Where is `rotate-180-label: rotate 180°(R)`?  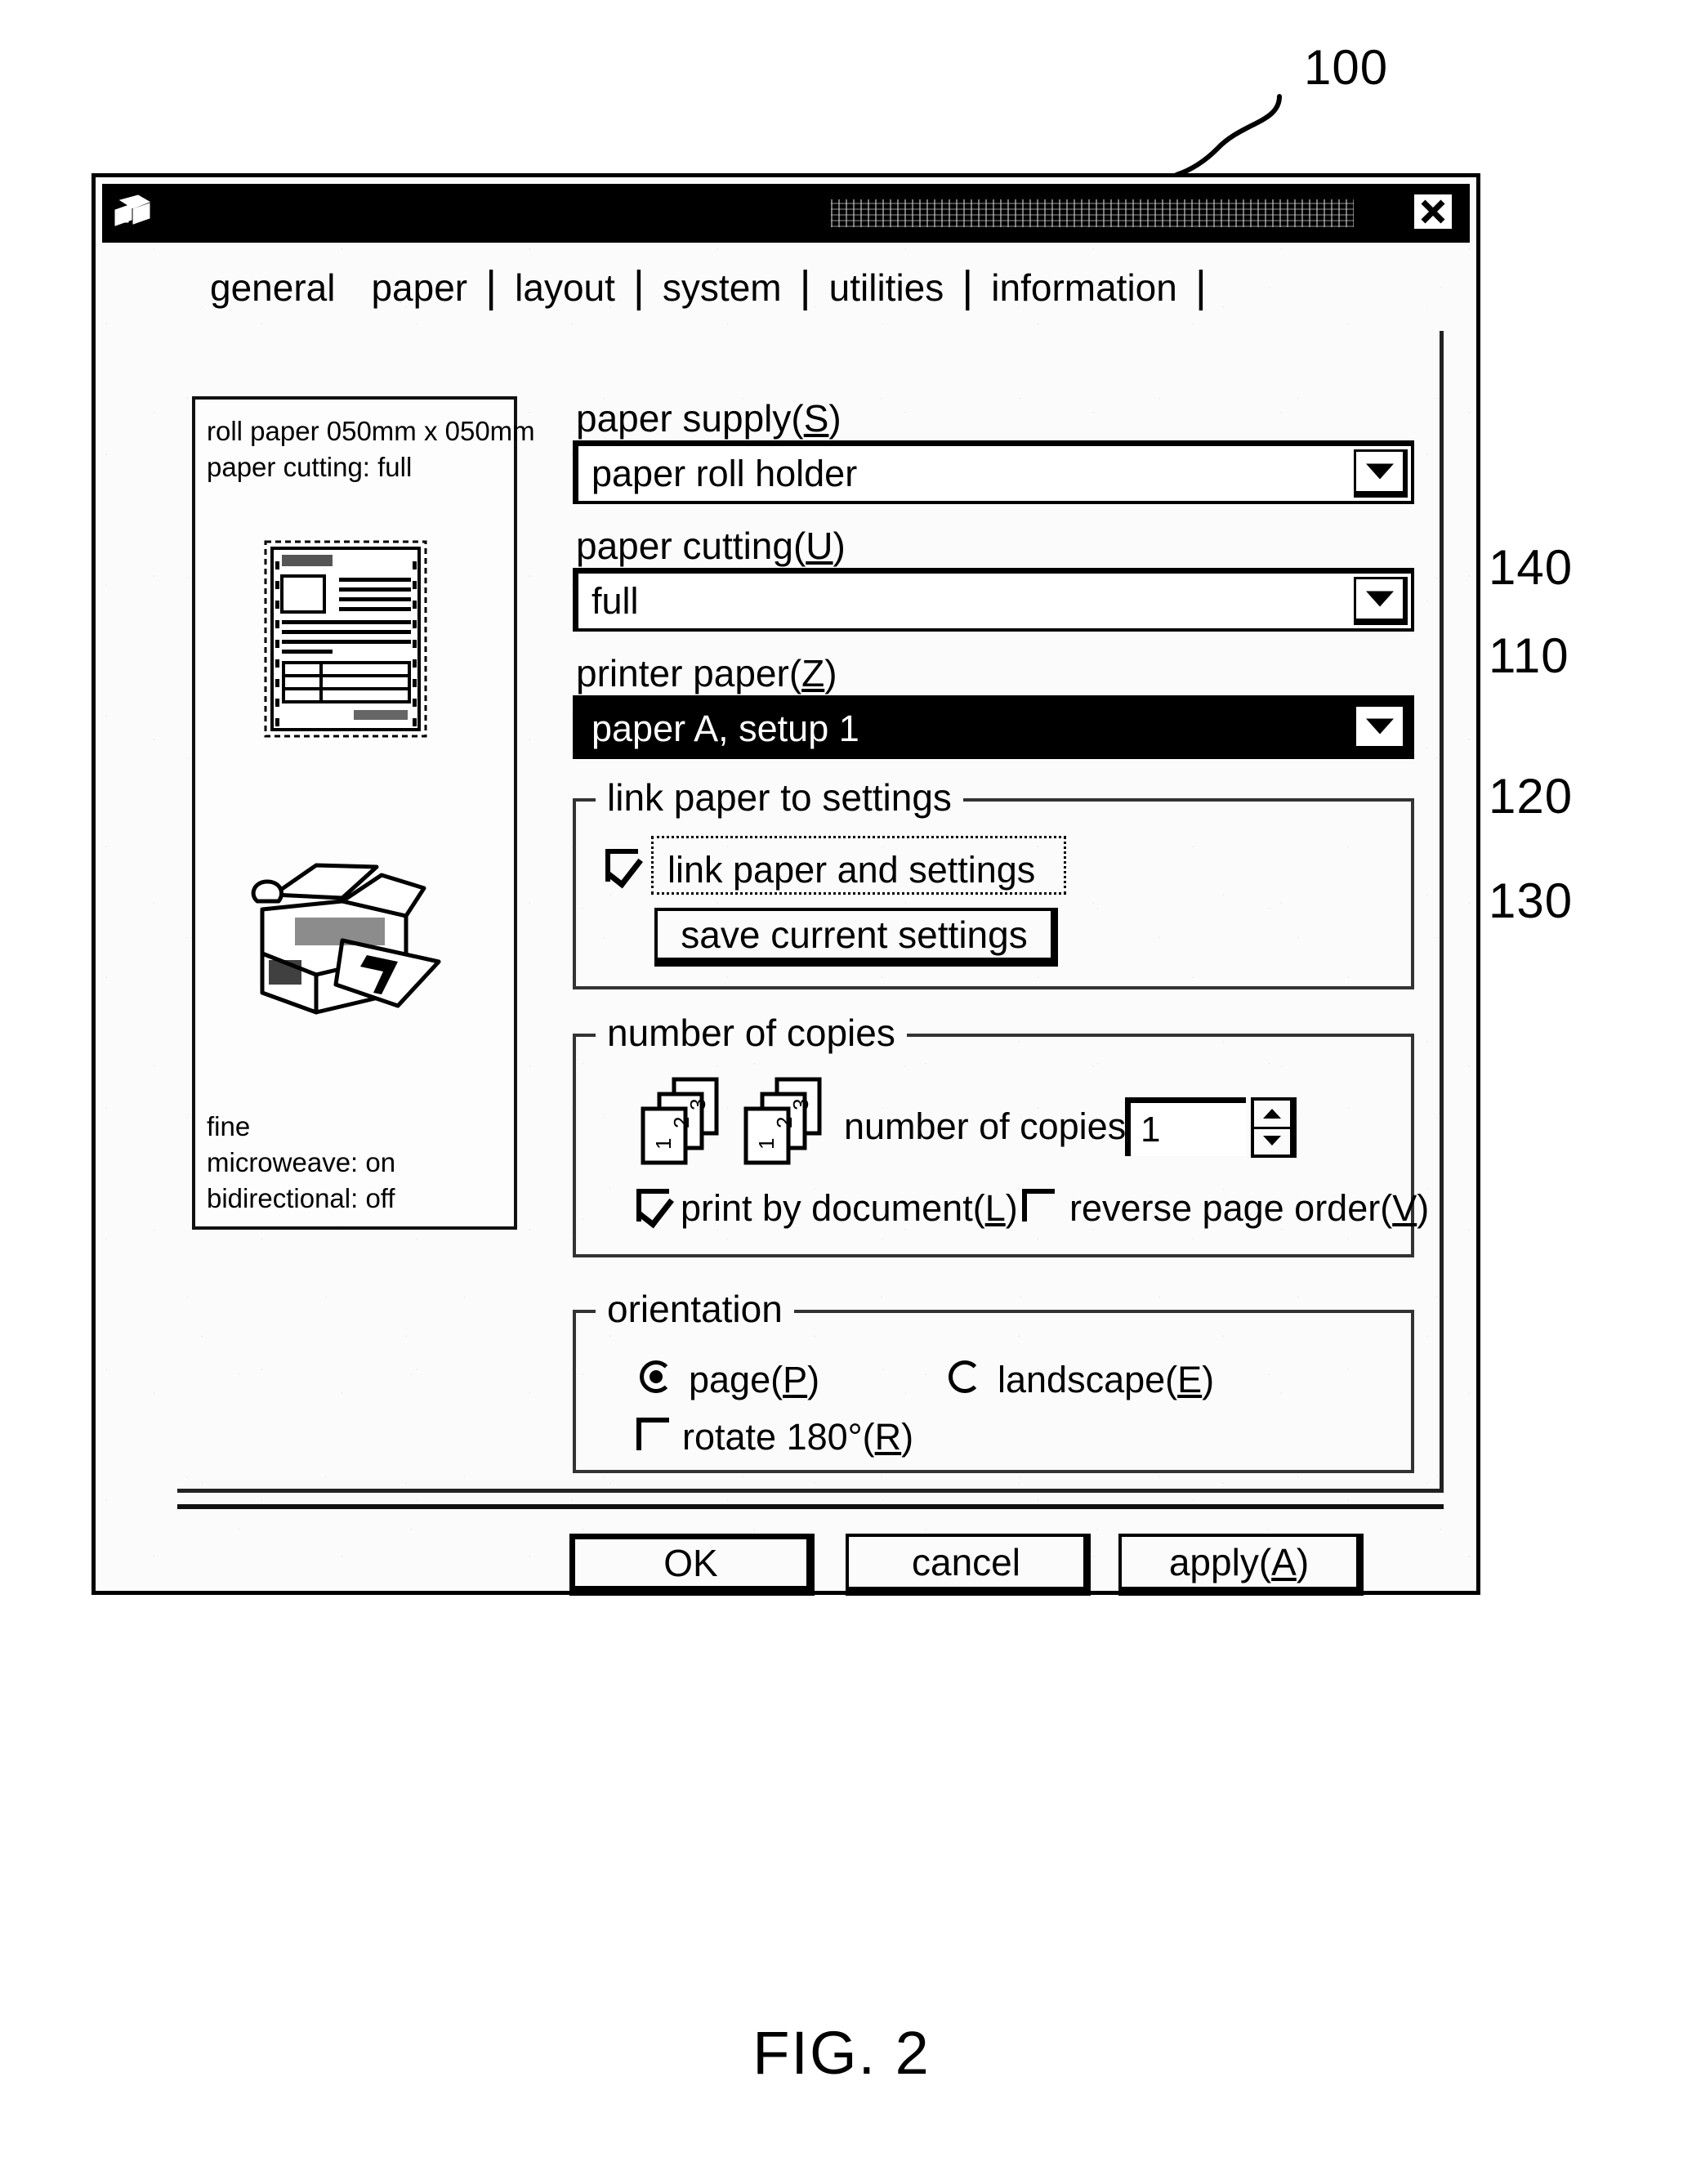 rotate-180-label: rotate 180°(R) is located at coordinates (797, 1437).